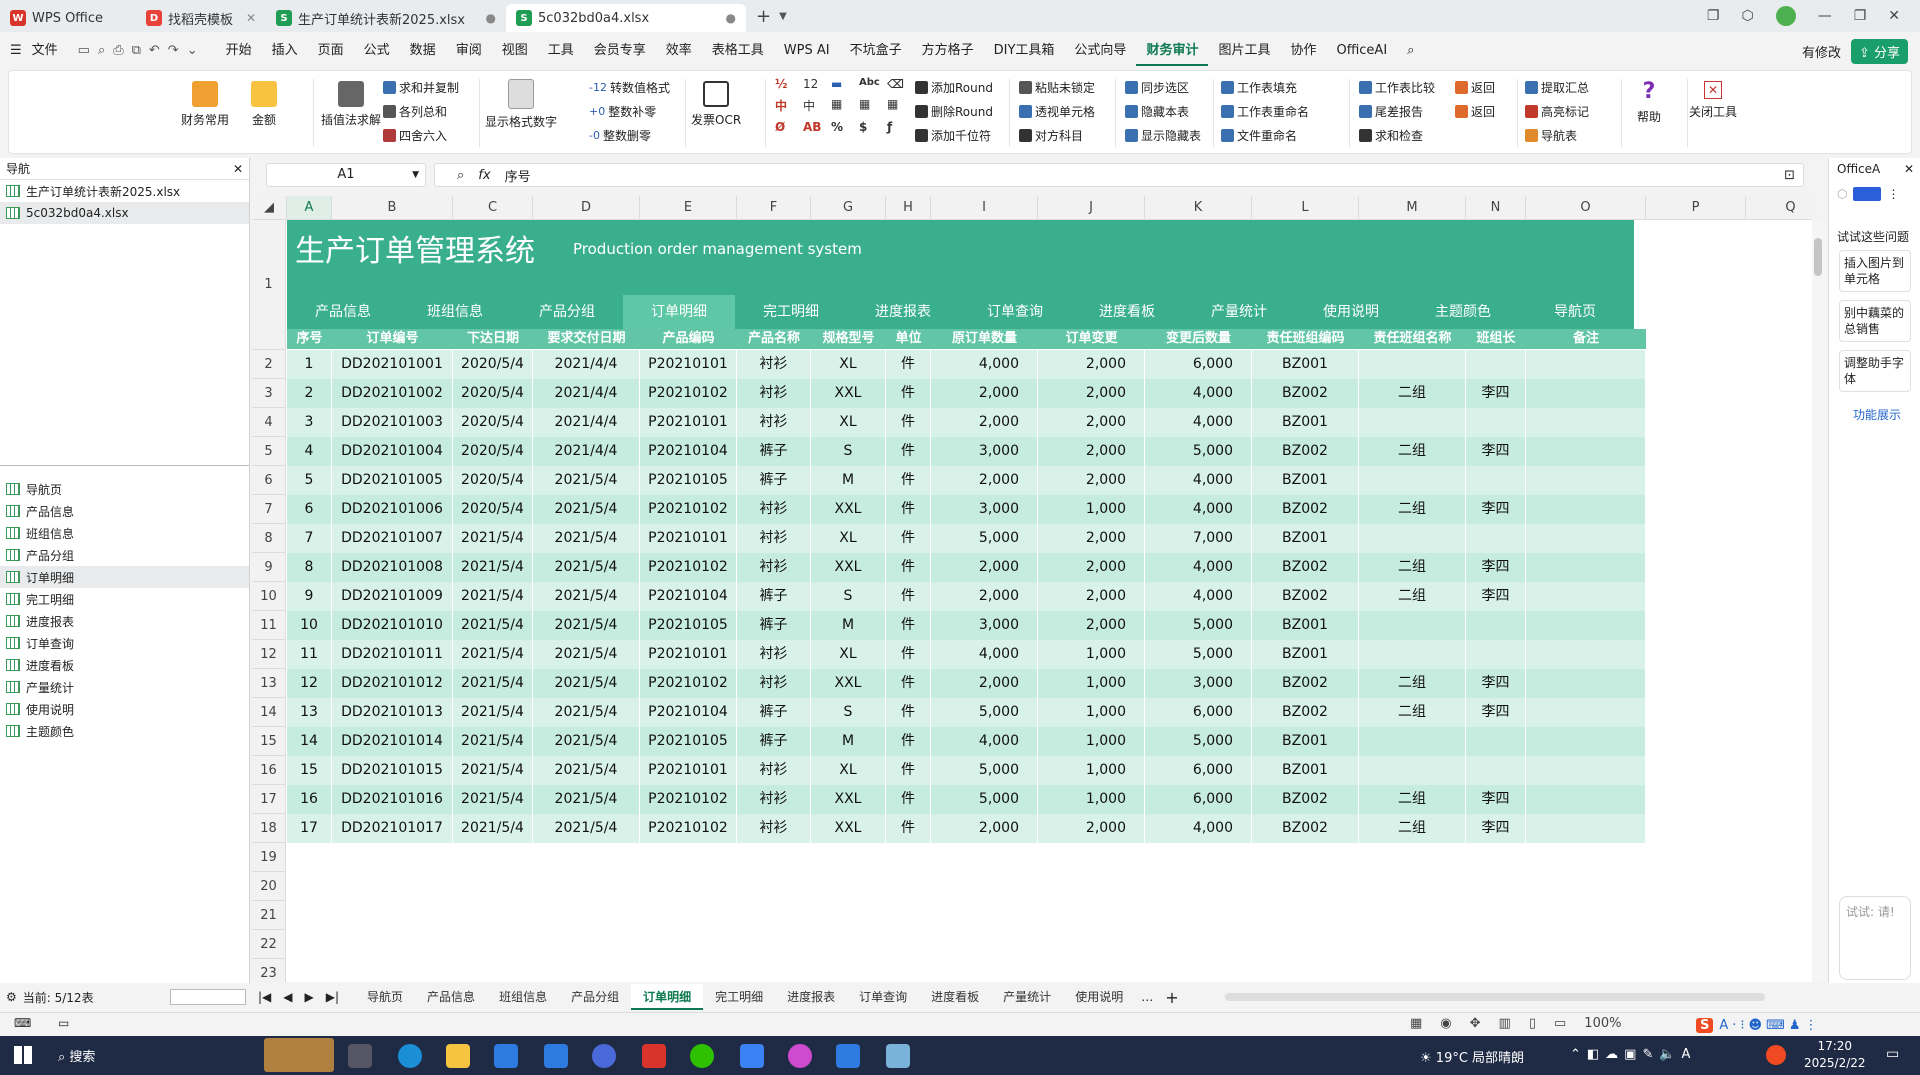 This screenshot has width=1920, height=1075. I want to click on ribbon-button: 求和并复制, so click(421, 87).